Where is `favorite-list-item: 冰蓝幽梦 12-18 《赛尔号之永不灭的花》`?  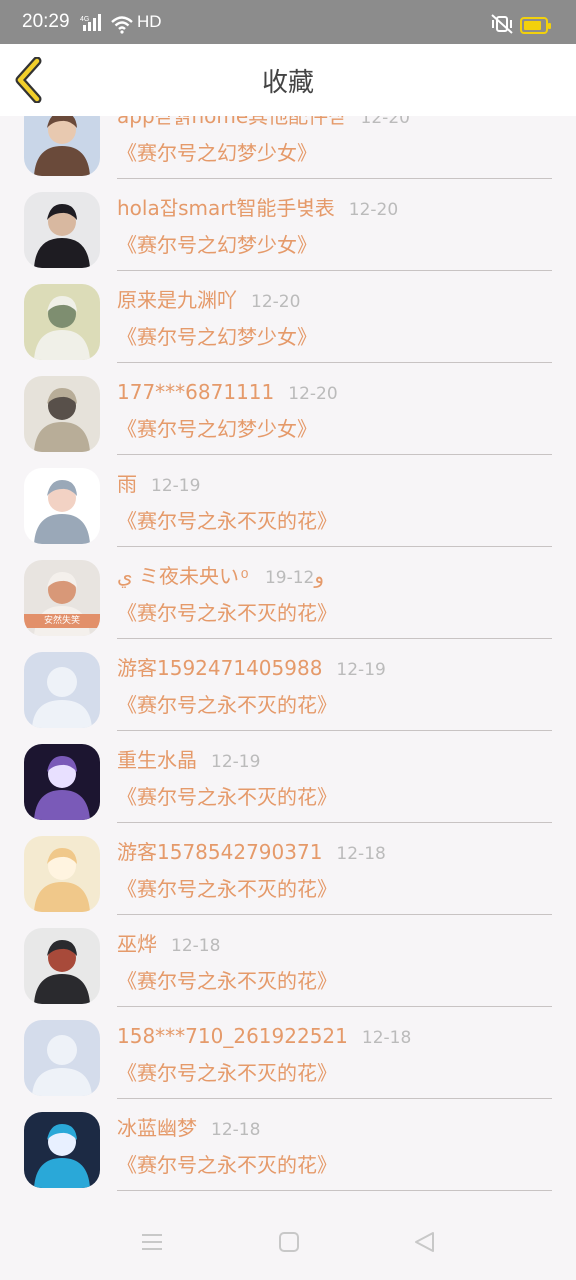 favorite-list-item: 冰蓝幽梦 12-18 《赛尔号之永不灭的花》 is located at coordinates (288, 1148).